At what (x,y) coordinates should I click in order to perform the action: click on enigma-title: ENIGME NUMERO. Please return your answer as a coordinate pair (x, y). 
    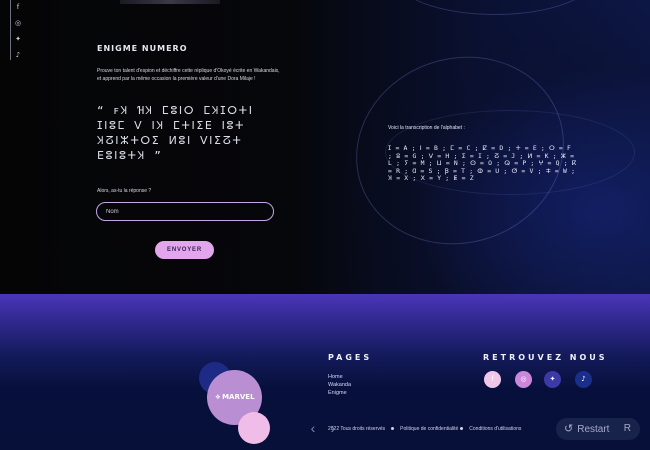
    Looking at the image, I should click on (142, 48).